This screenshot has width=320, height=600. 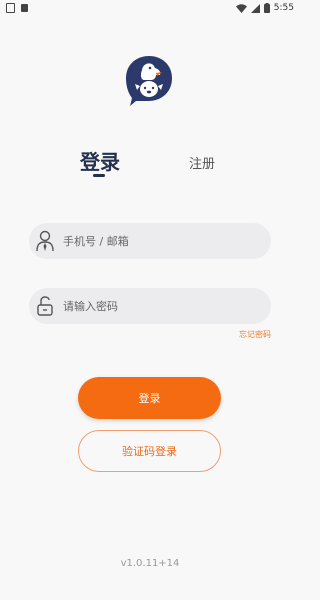 I want to click on battery-icon, so click(x=266, y=8).